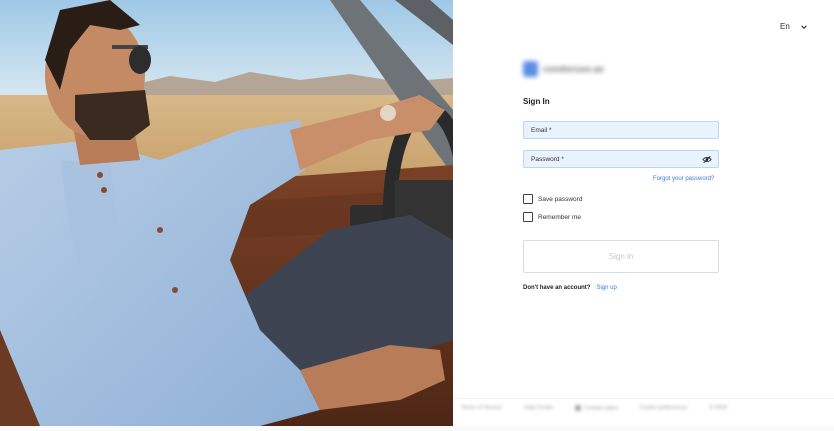 Image resolution: width=834 pixels, height=431 pixels. What do you see at coordinates (559, 217) in the screenshot?
I see `remember-me-label: Remember me` at bounding box center [559, 217].